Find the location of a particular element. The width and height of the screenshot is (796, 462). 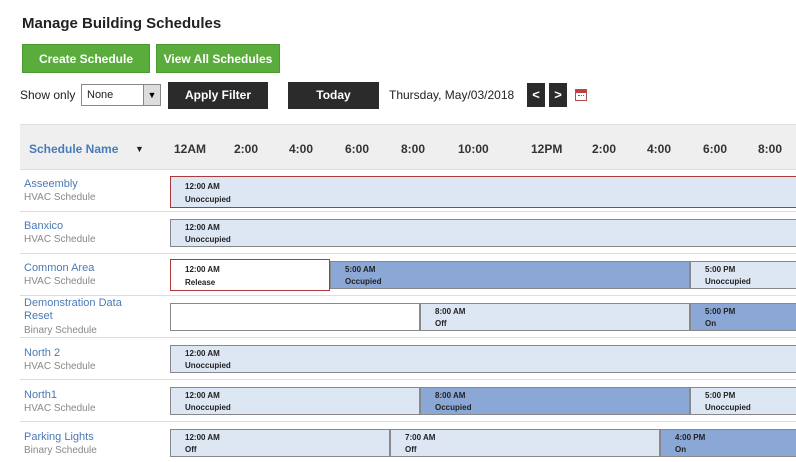

schedule-name-link: Banxico is located at coordinates (43, 226).